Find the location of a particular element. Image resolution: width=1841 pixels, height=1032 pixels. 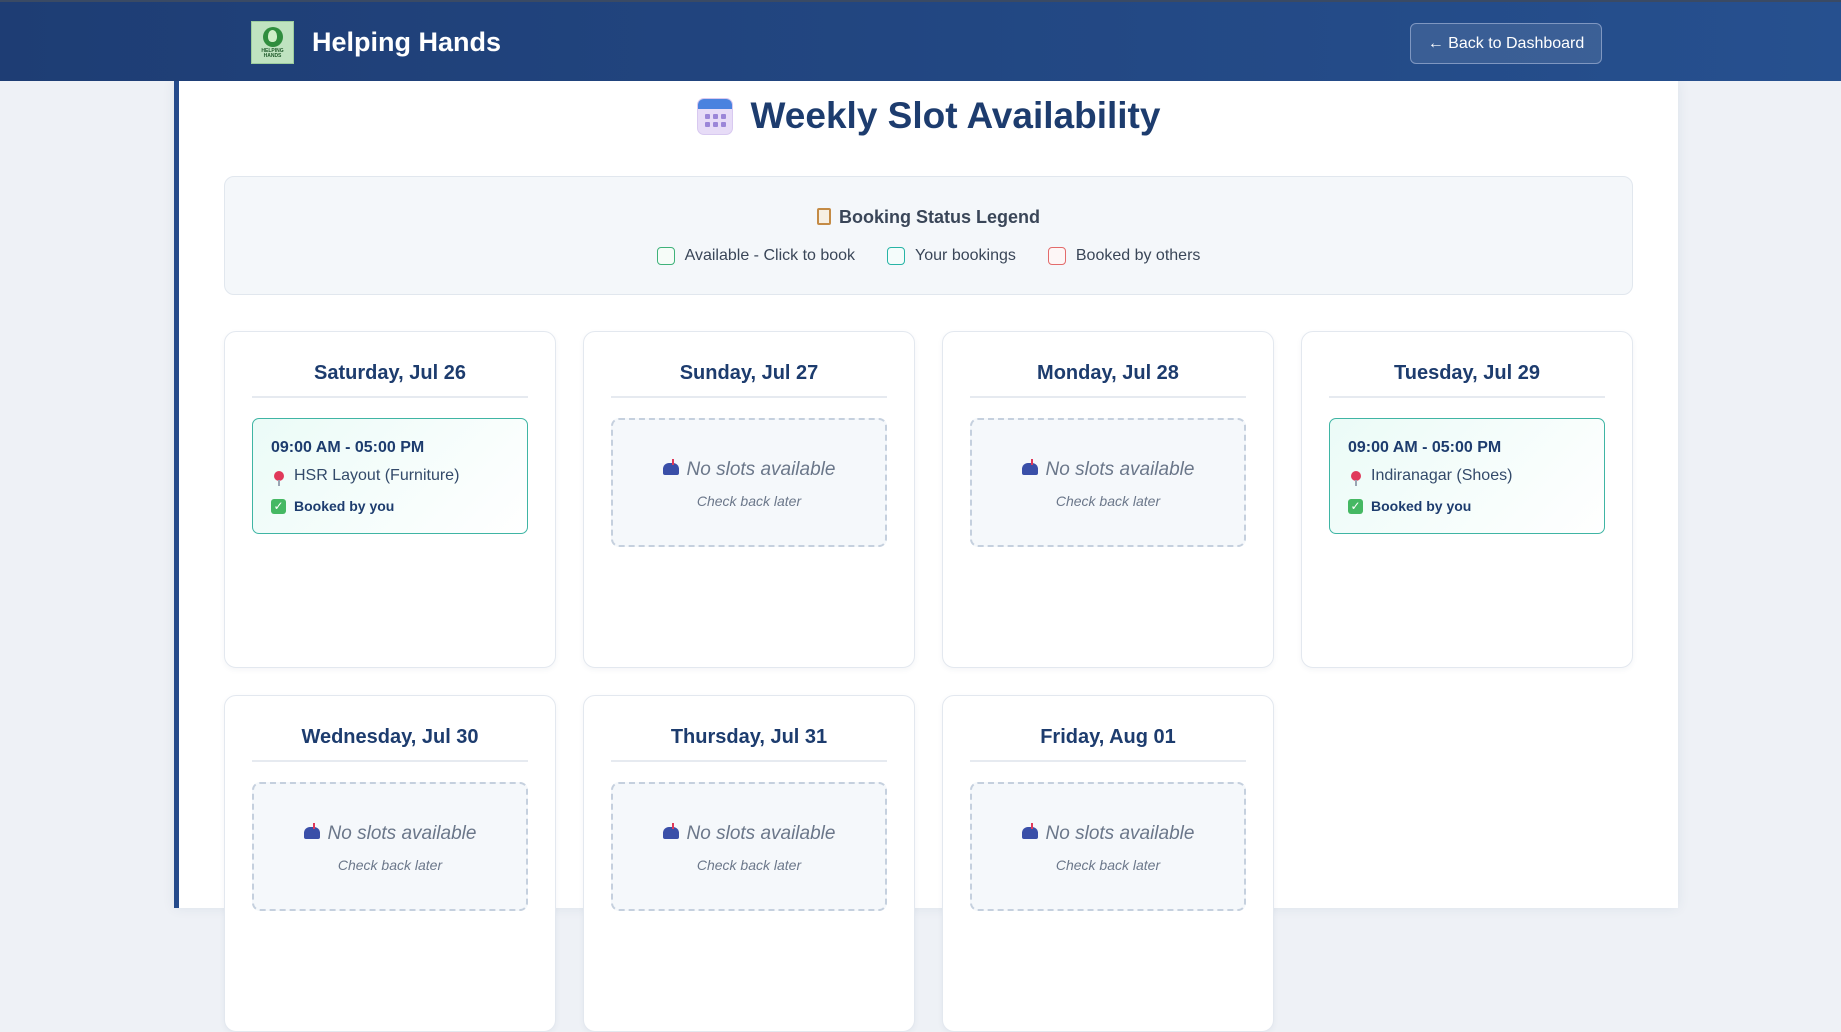

booked-by-others-swatch is located at coordinates (1056, 256).